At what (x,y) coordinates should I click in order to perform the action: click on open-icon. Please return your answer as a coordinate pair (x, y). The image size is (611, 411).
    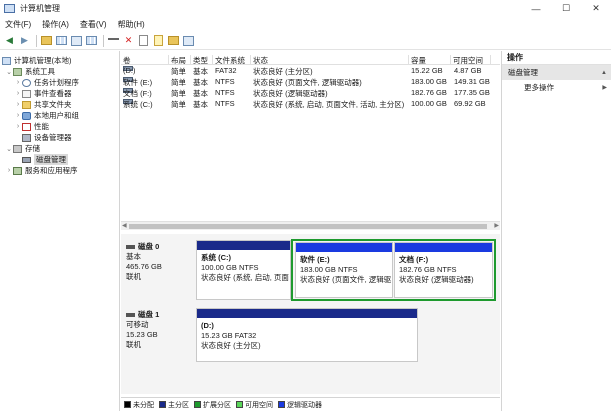
    Looking at the image, I should click on (173, 40).